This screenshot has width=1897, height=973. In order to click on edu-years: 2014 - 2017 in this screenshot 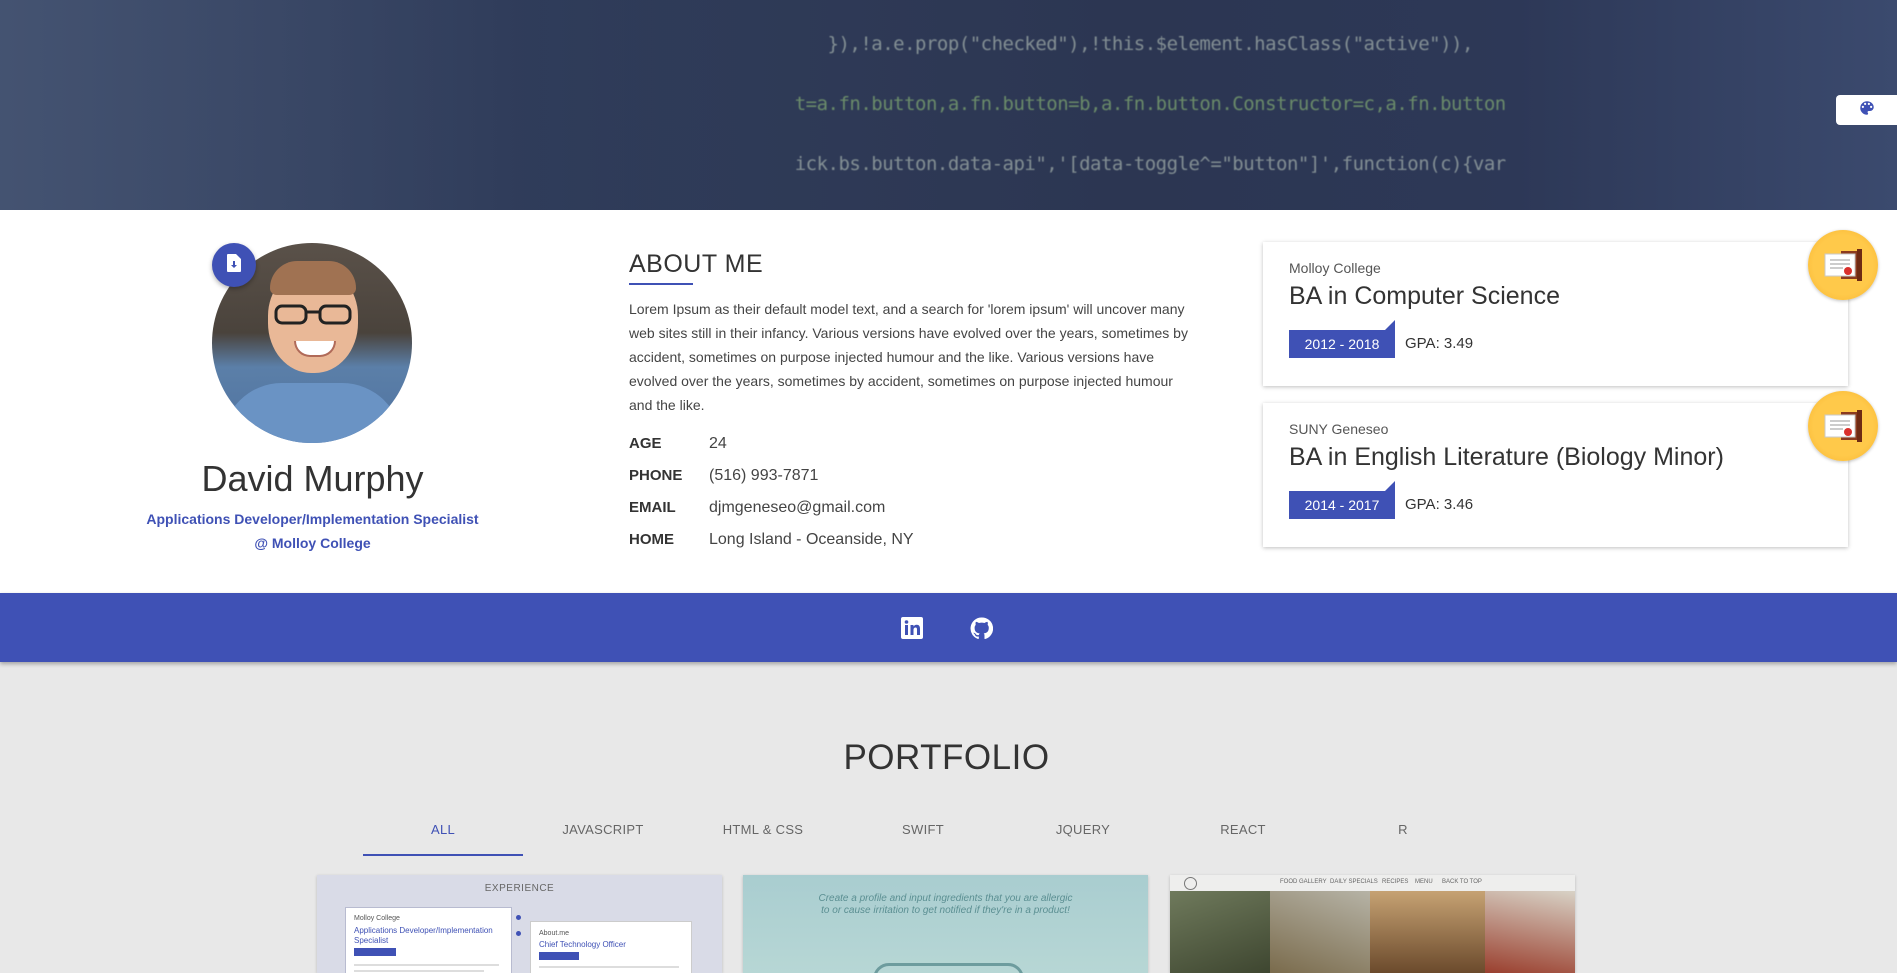, I will do `click(1342, 505)`.